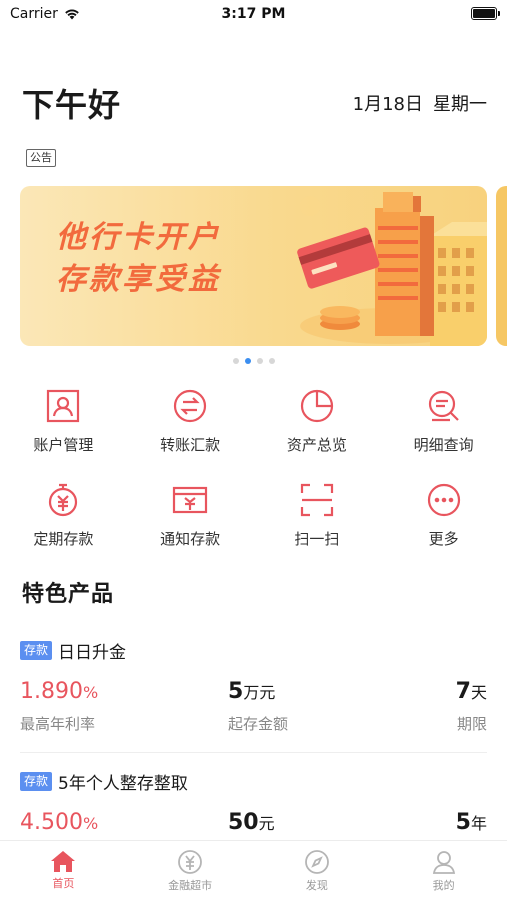 This screenshot has width=507, height=900. What do you see at coordinates (485, 13) in the screenshot?
I see `battery-icon` at bounding box center [485, 13].